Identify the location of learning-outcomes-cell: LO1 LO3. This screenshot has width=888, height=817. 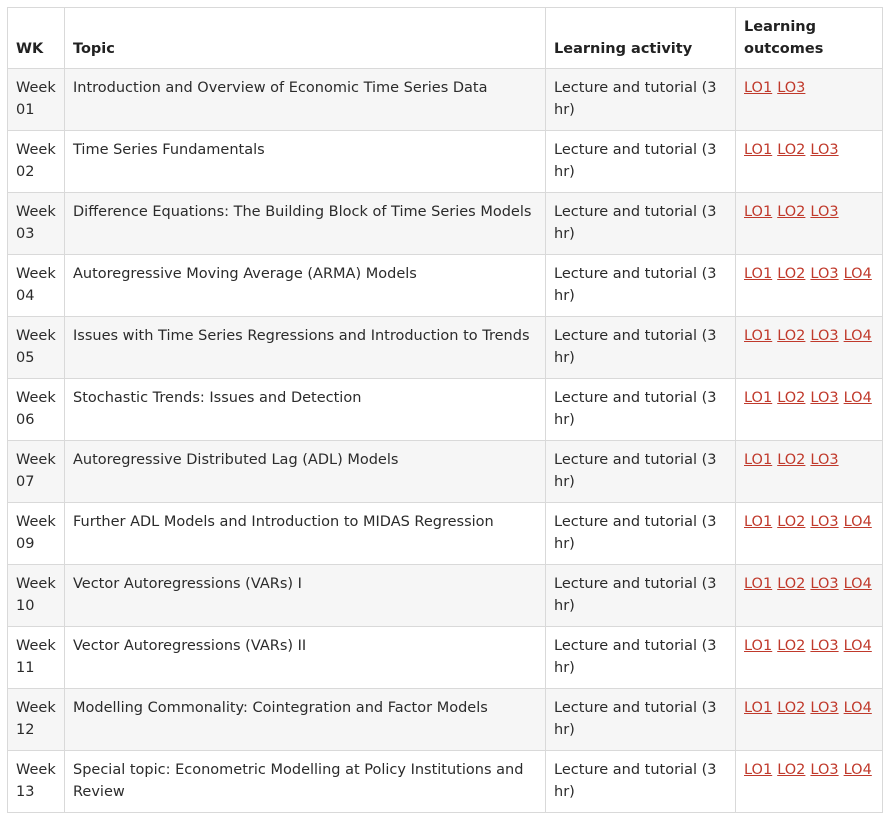
(809, 99).